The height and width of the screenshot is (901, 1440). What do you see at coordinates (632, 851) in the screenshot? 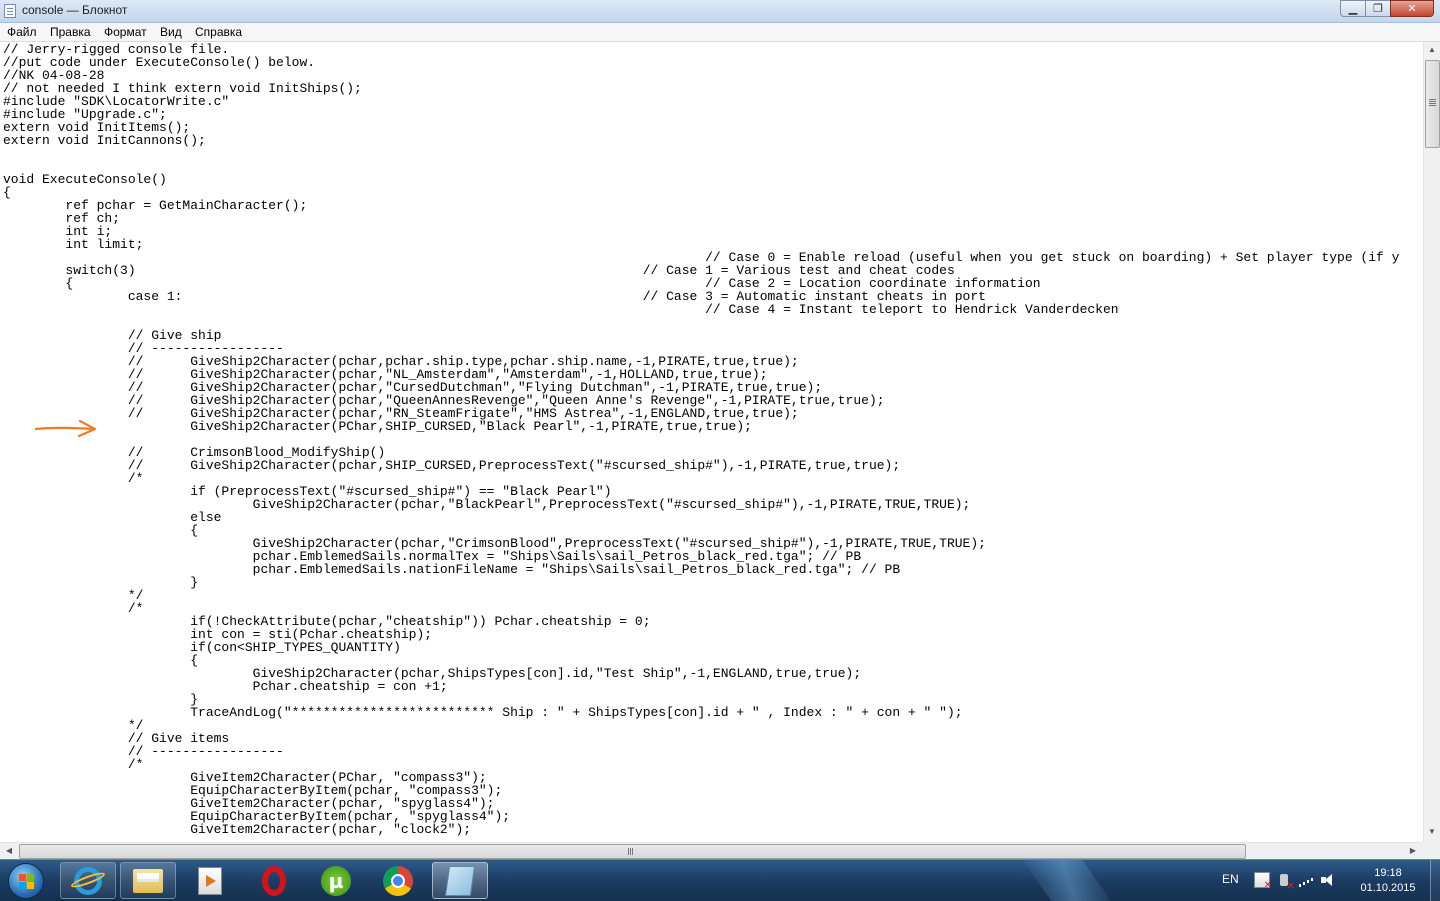
I see `horizontal-scroll-thumb` at bounding box center [632, 851].